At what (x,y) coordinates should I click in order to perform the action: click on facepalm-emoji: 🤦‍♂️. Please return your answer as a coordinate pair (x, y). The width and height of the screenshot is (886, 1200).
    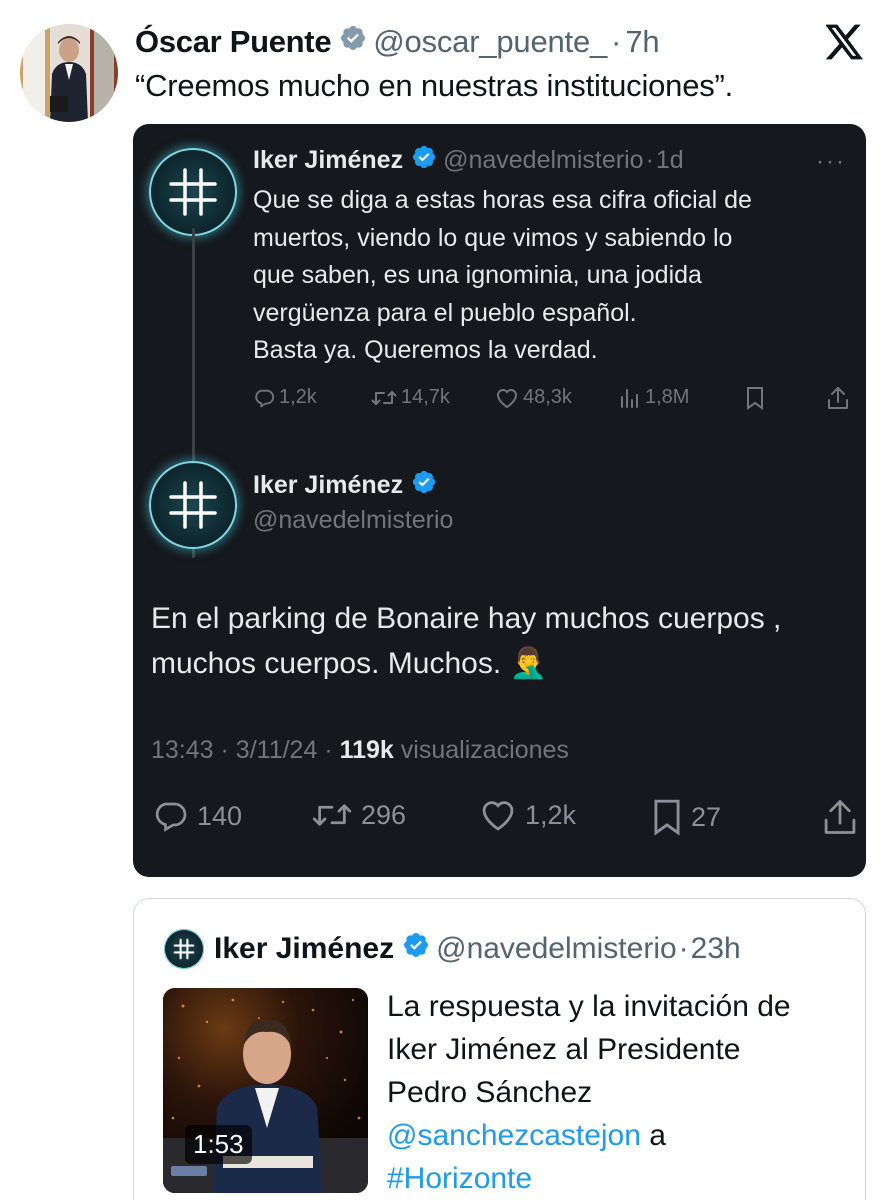
    Looking at the image, I should click on (528, 663).